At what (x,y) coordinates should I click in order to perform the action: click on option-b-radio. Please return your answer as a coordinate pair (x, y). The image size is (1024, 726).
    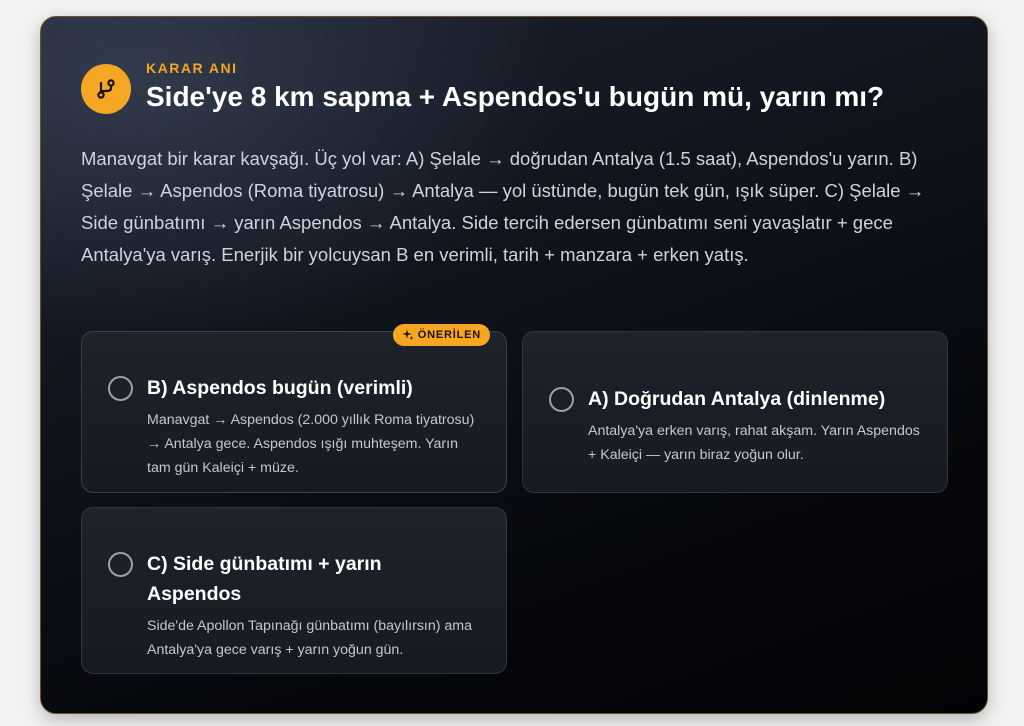
    Looking at the image, I should click on (120, 388).